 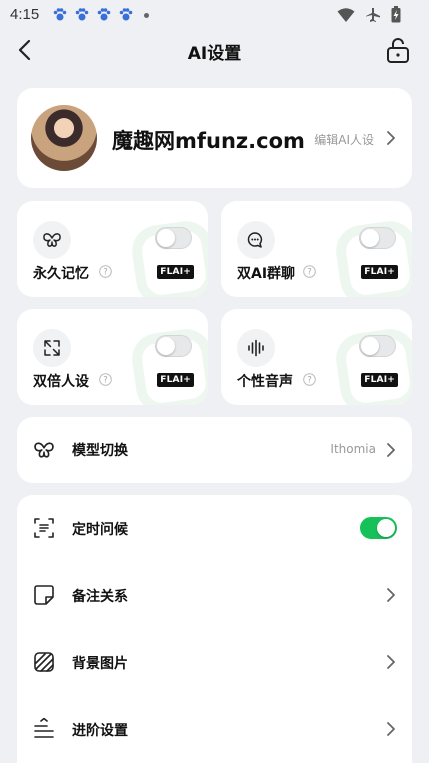 I want to click on settings-row-label: 备注关系, so click(x=100, y=597).